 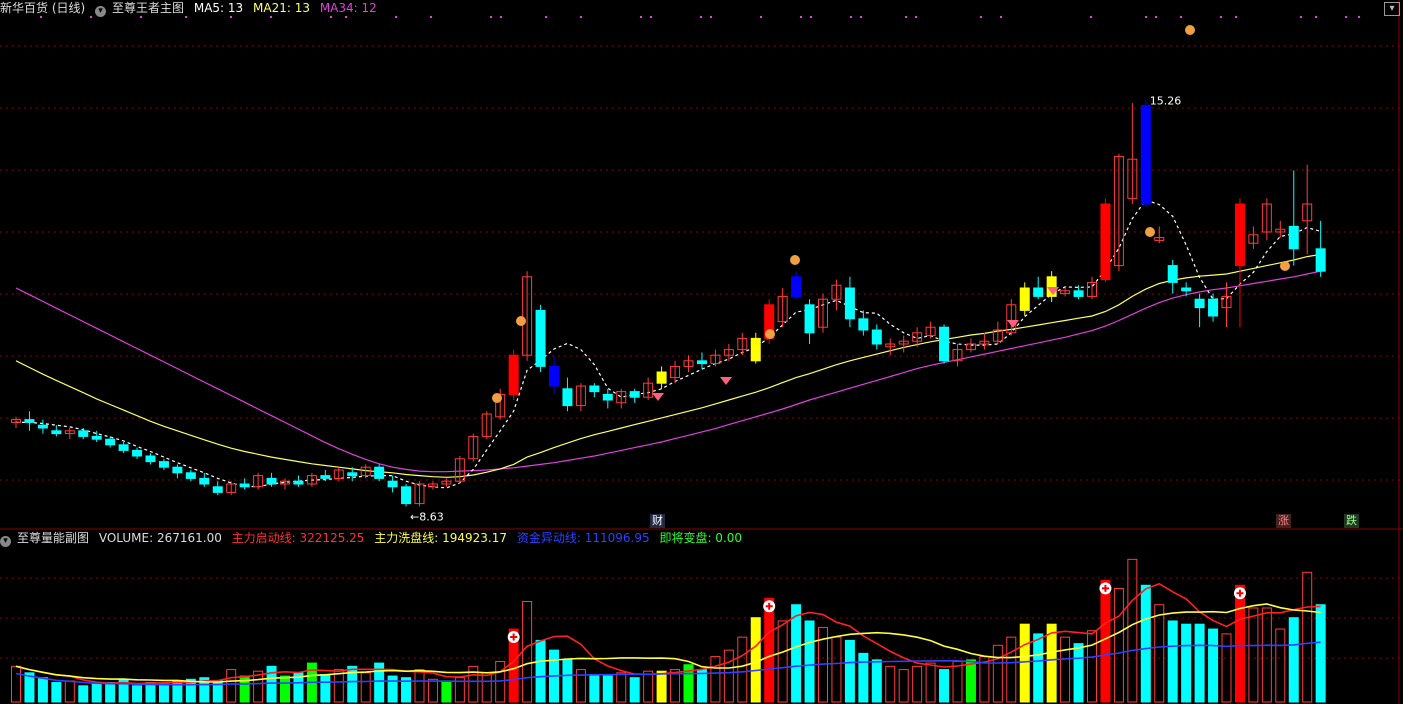 I want to click on close-icon: ▾, so click(x=1392, y=9).